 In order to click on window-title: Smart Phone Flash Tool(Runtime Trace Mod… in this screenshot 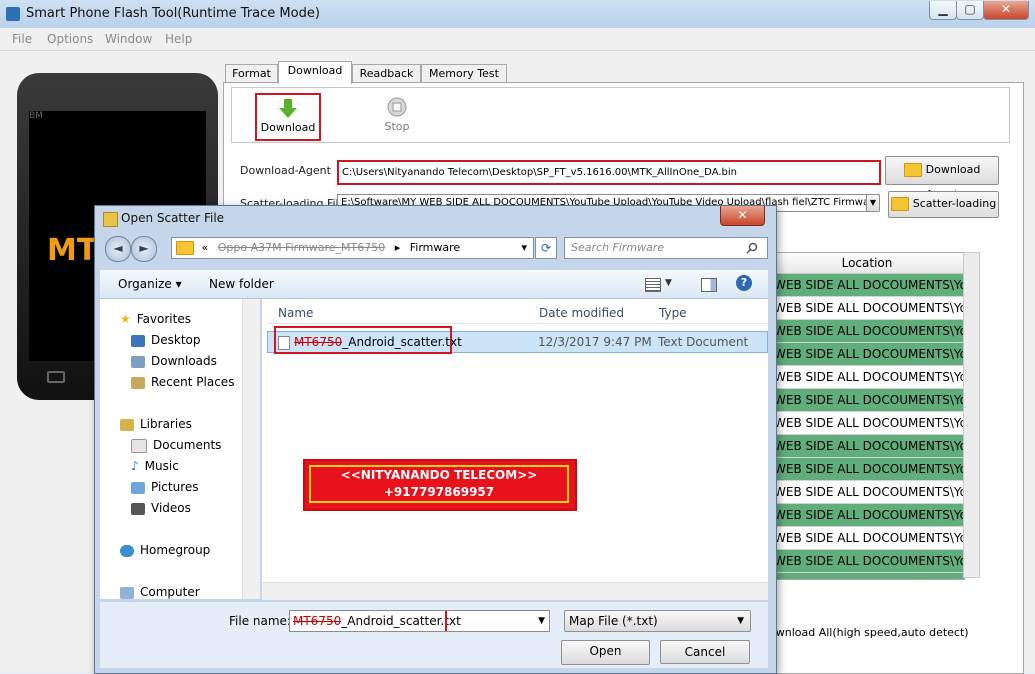, I will do `click(173, 13)`.